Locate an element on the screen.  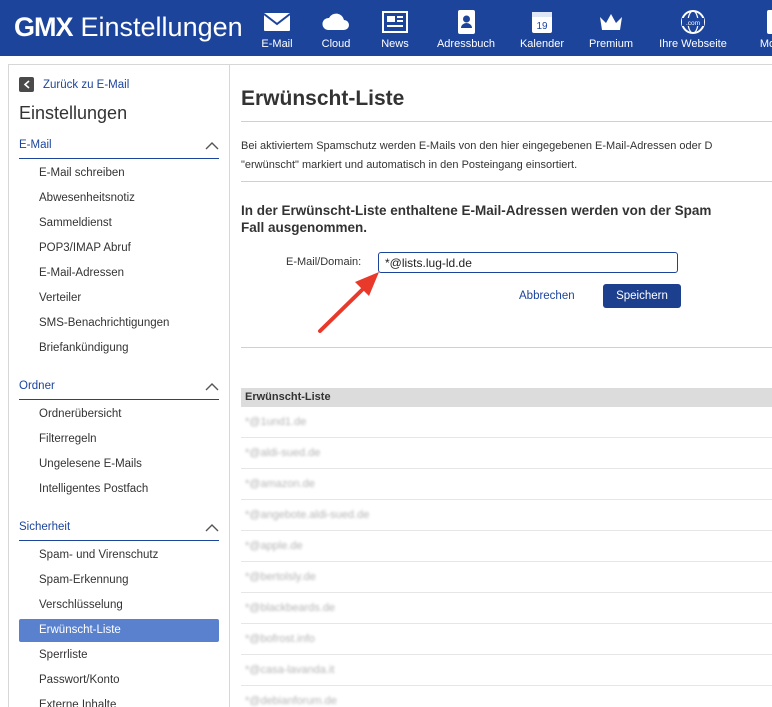
section-email-header: E-Mail is located at coordinates (119, 149).